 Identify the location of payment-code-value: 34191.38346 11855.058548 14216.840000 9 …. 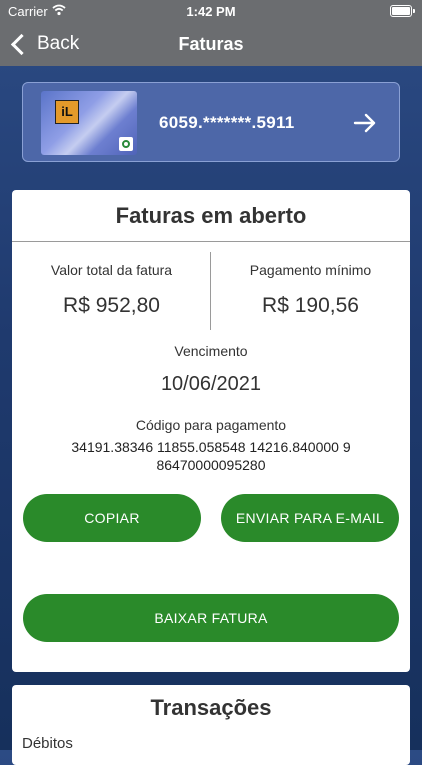
(211, 456).